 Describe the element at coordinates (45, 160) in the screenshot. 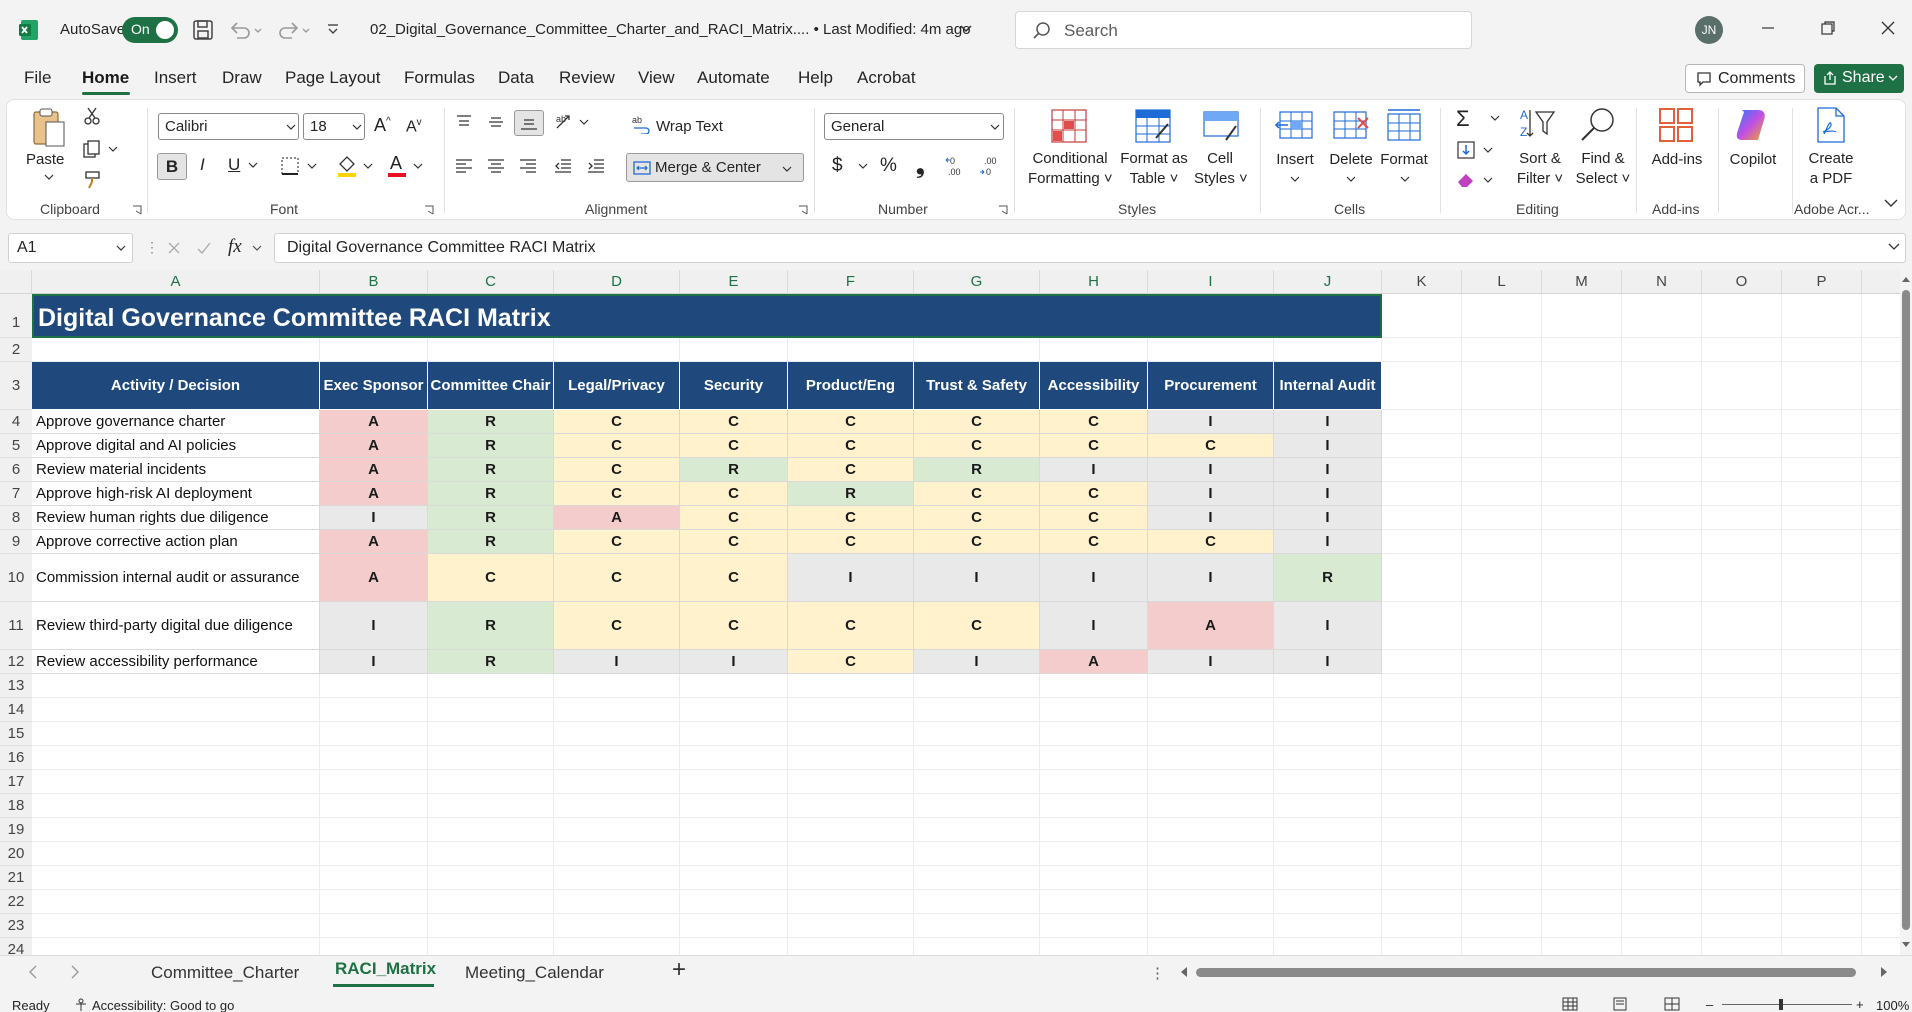

I see `paste-label: Paste` at that location.